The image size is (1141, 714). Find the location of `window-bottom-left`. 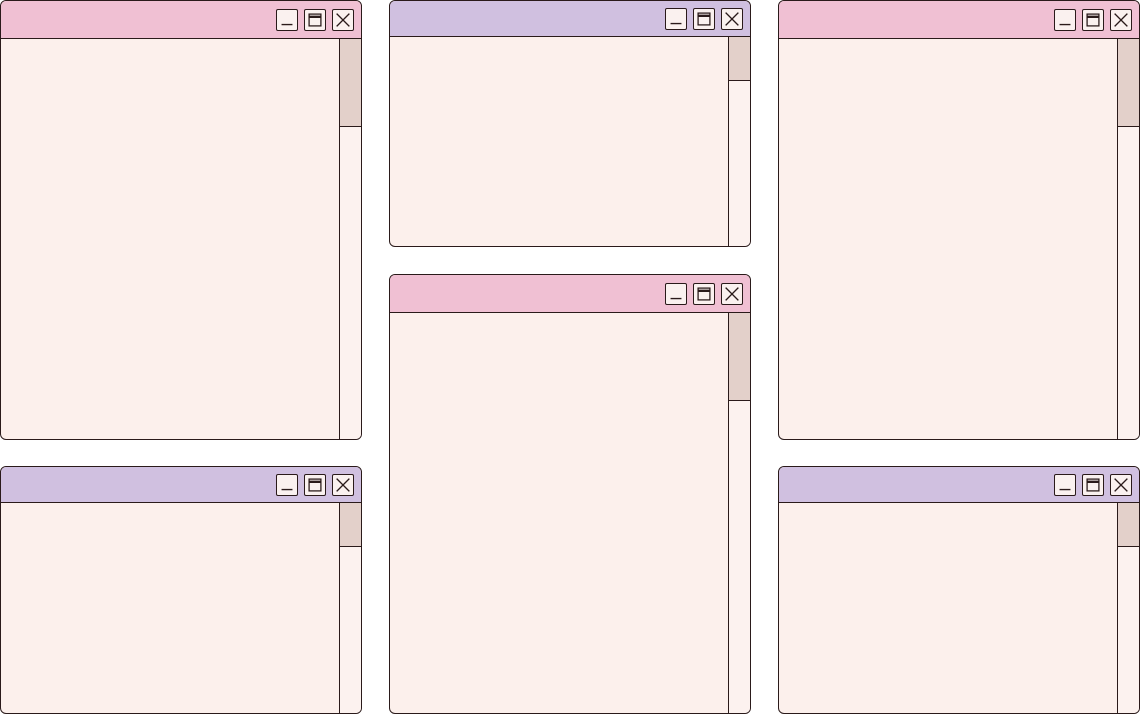

window-bottom-left is located at coordinates (181, 590).